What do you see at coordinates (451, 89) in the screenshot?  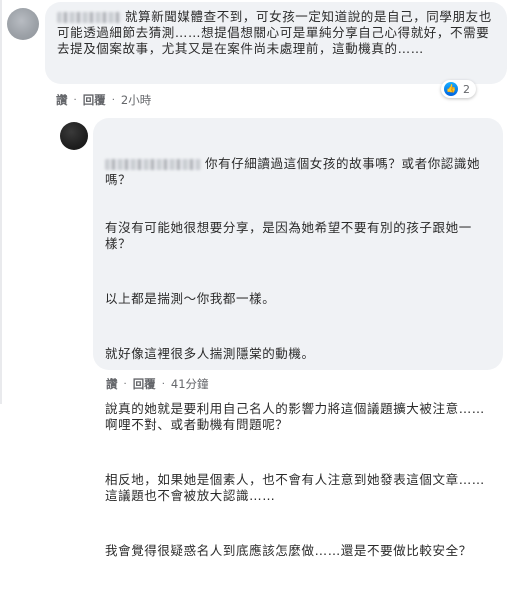 I see `thumbs-up-icon: 👍` at bounding box center [451, 89].